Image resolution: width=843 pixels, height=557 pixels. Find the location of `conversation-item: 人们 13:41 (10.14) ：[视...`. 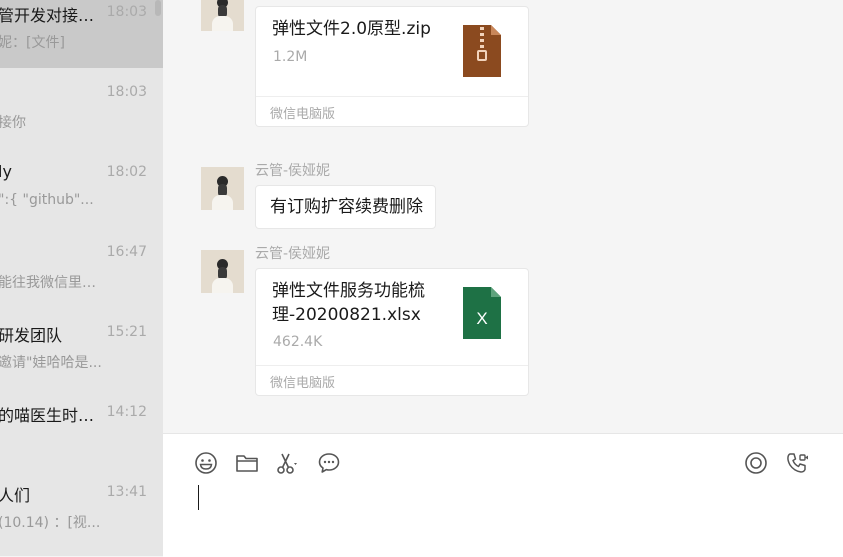

conversation-item: 人们 13:41 (10.14) ：[视... is located at coordinates (81, 508).